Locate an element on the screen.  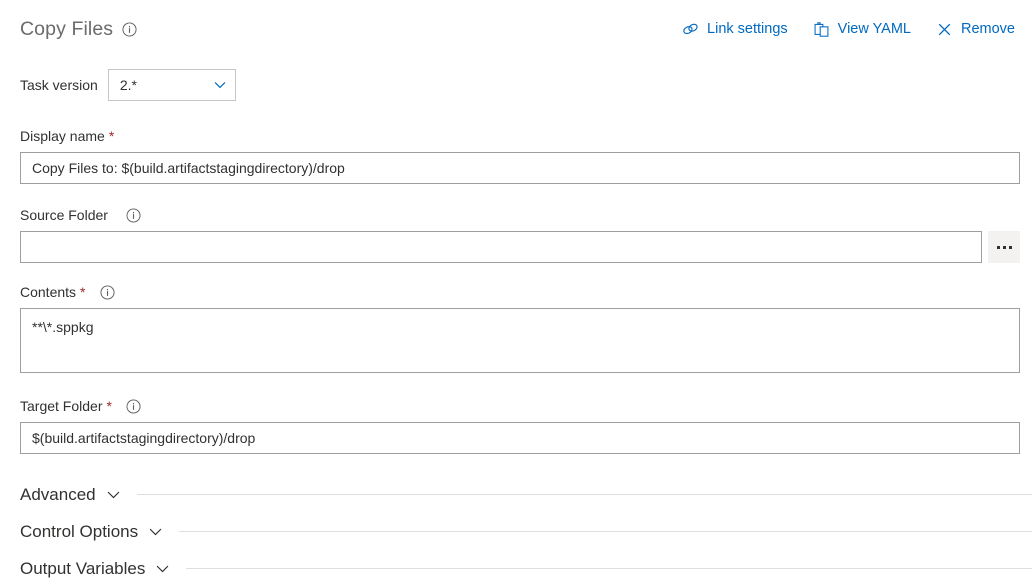
source-folder-field: Source Folder is located at coordinates (520, 234).